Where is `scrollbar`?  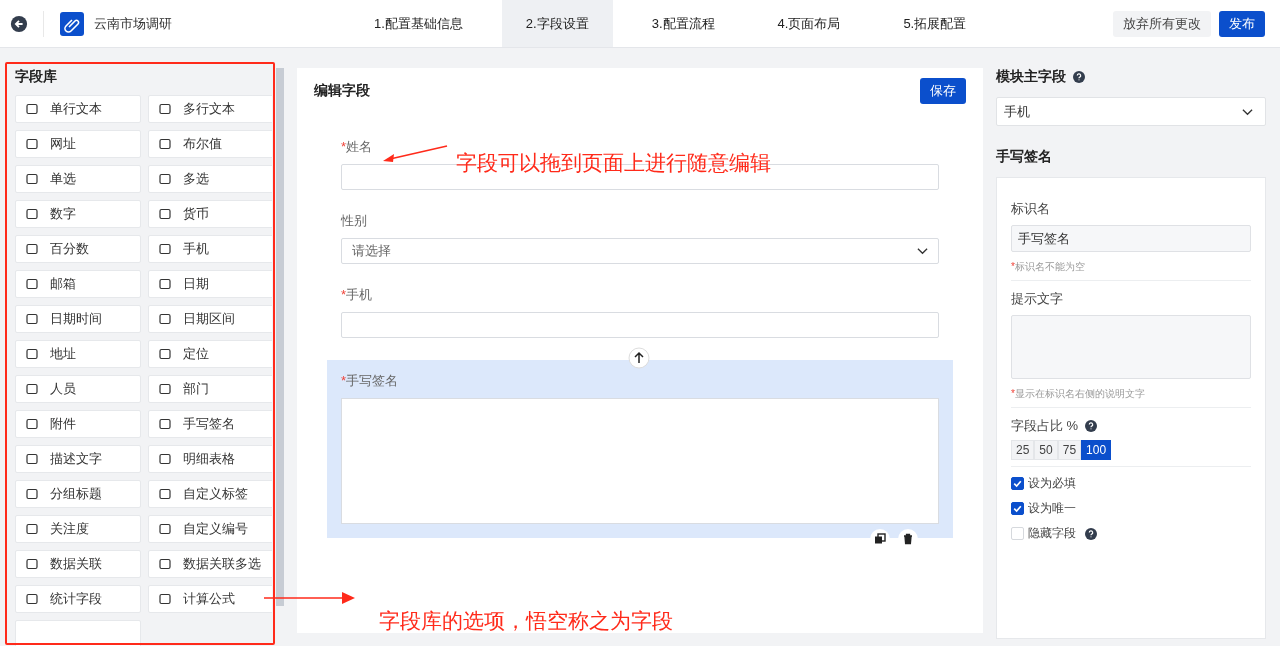 scrollbar is located at coordinates (280, 337).